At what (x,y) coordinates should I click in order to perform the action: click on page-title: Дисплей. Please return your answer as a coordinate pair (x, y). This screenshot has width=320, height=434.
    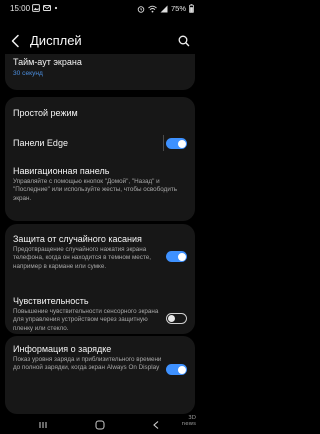
    Looking at the image, I should click on (56, 40).